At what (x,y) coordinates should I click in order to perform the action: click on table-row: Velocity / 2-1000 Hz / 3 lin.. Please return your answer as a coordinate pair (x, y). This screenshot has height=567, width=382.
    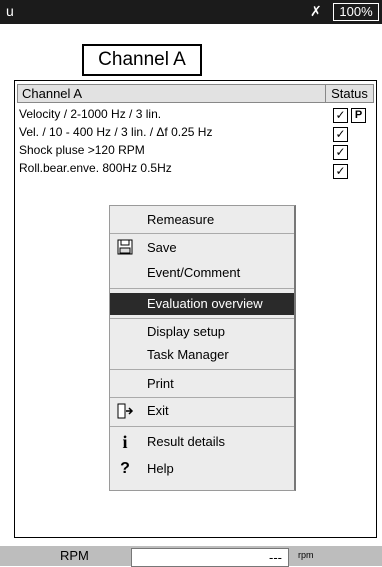
    Looking at the image, I should click on (90, 116).